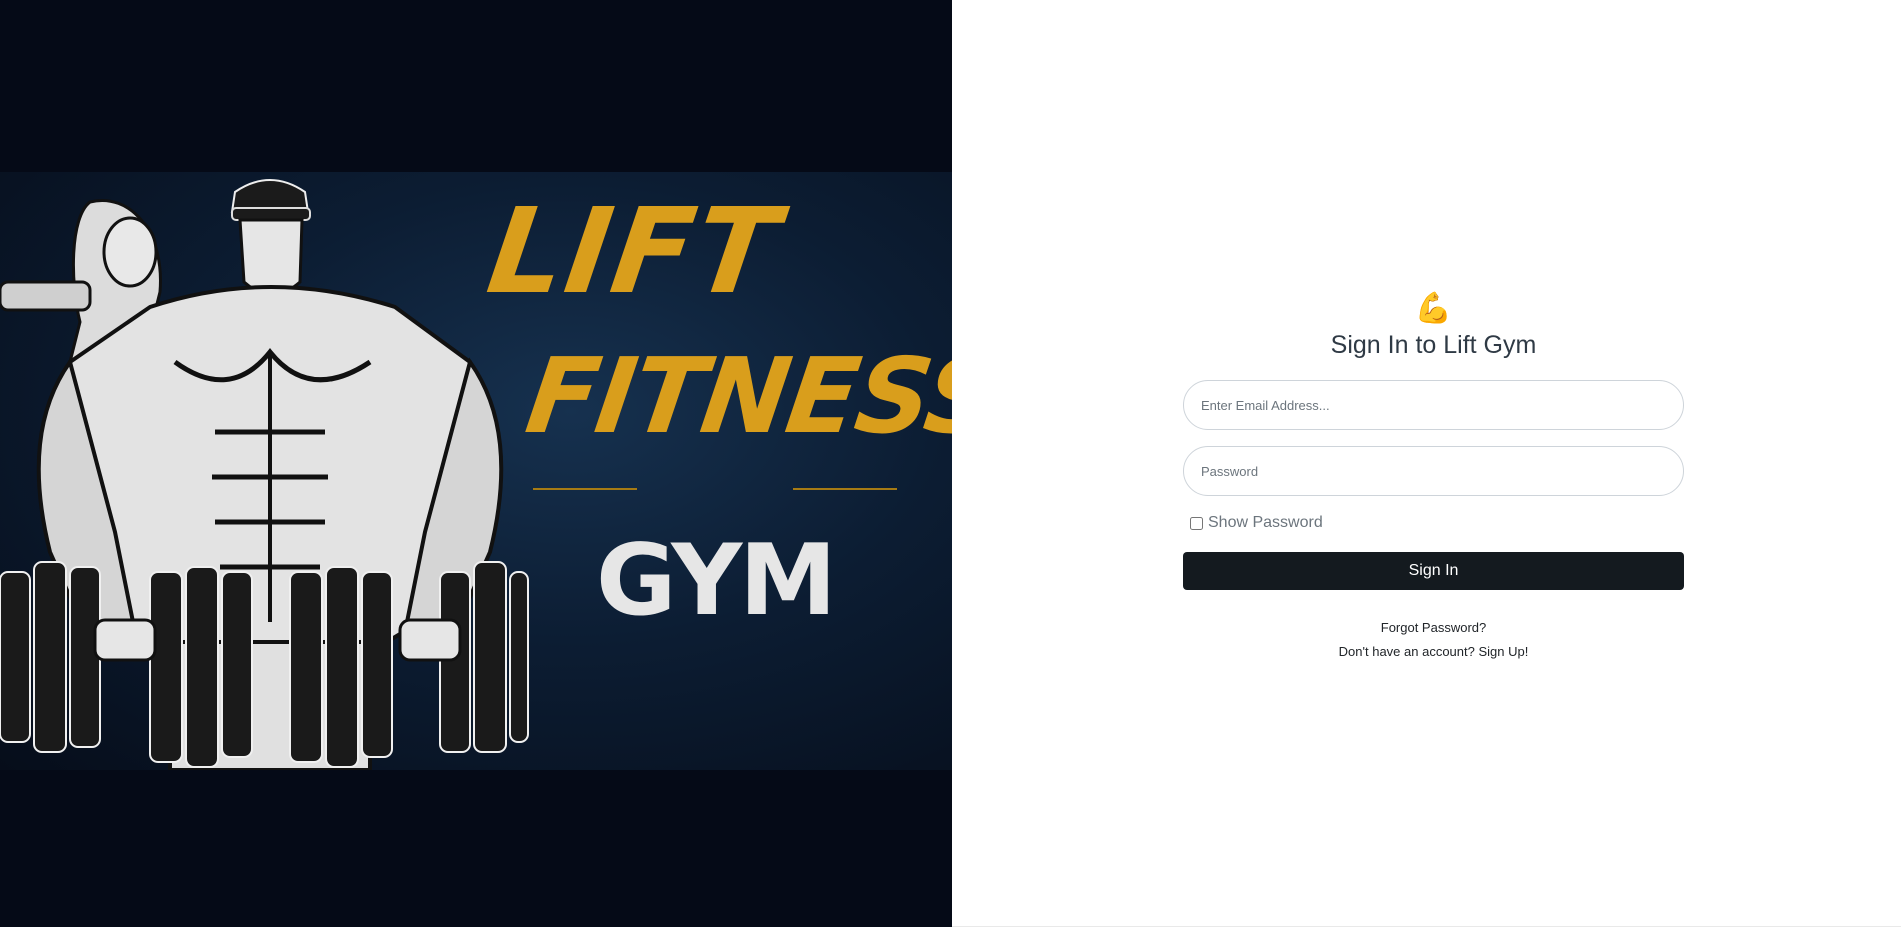 Image resolution: width=1901 pixels, height=927 pixels. What do you see at coordinates (634, 251) in the screenshot?
I see `brand-lift-text: LIFT` at bounding box center [634, 251].